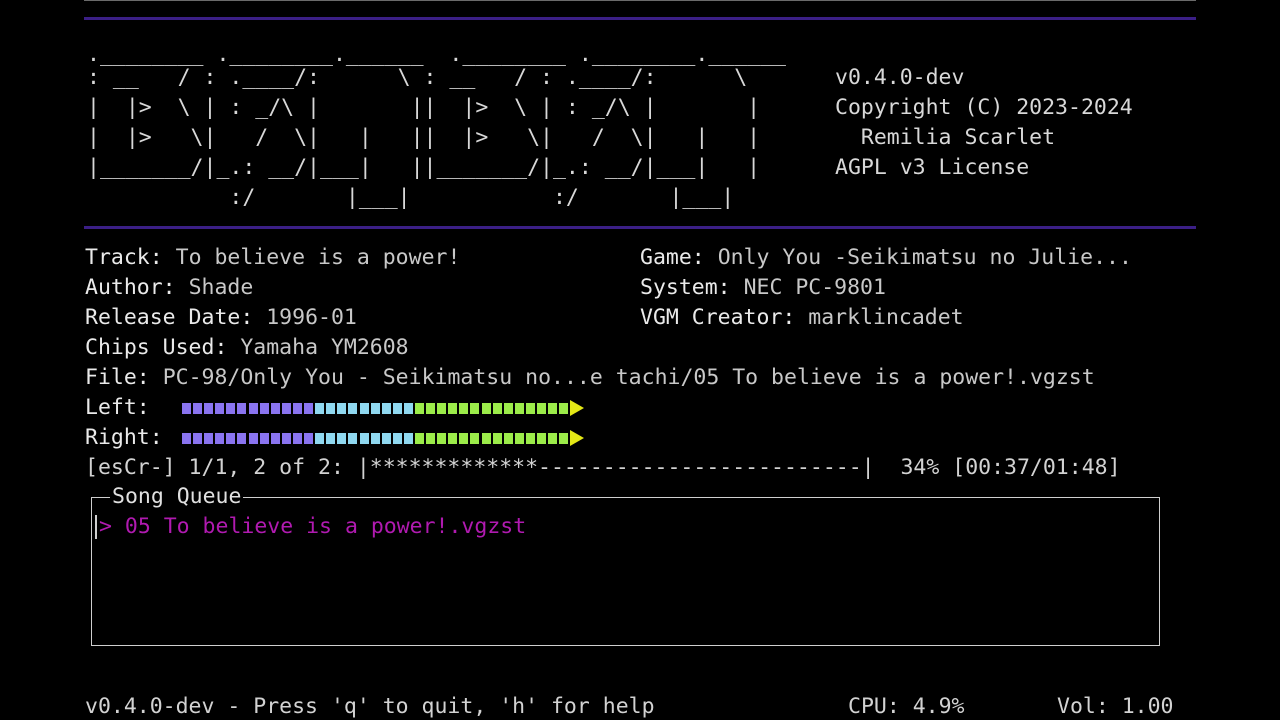  I want to click on right-gutter, so click(1238, 360).